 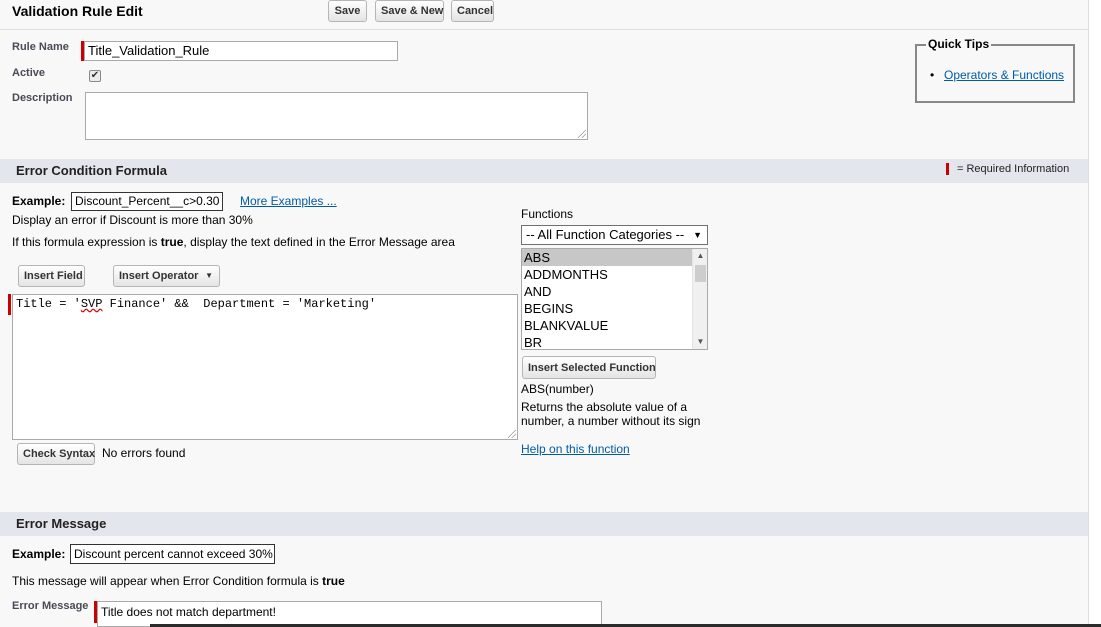 I want to click on required-legend-text: = Required Information, so click(x=1013, y=169).